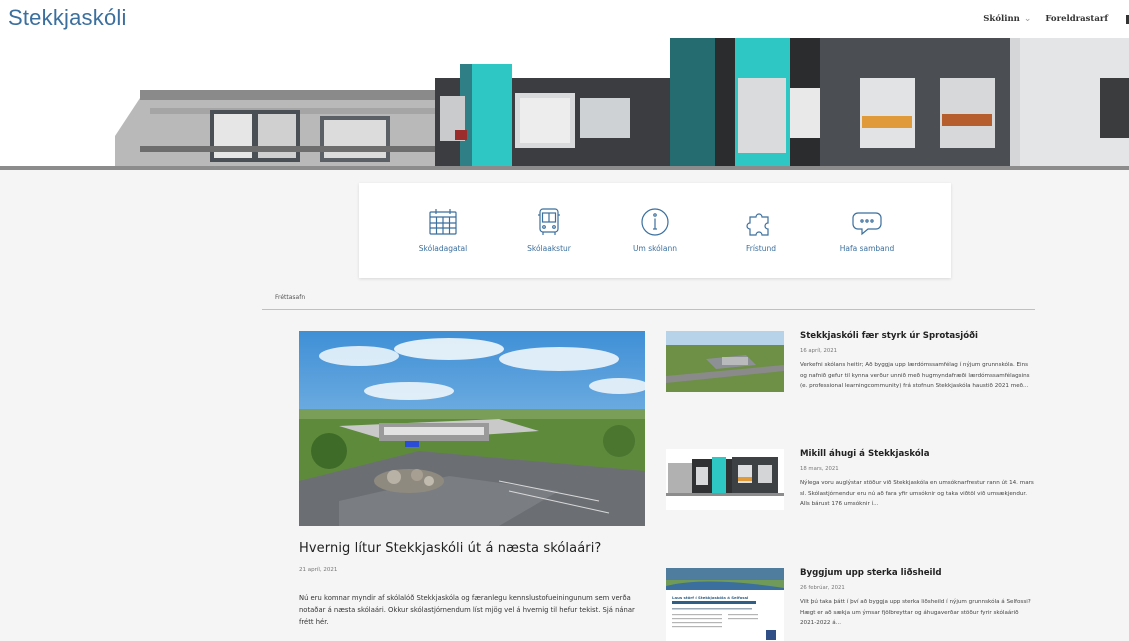 This screenshot has height=641, width=1129. I want to click on quick-link-fristund: Frístund, so click(761, 241).